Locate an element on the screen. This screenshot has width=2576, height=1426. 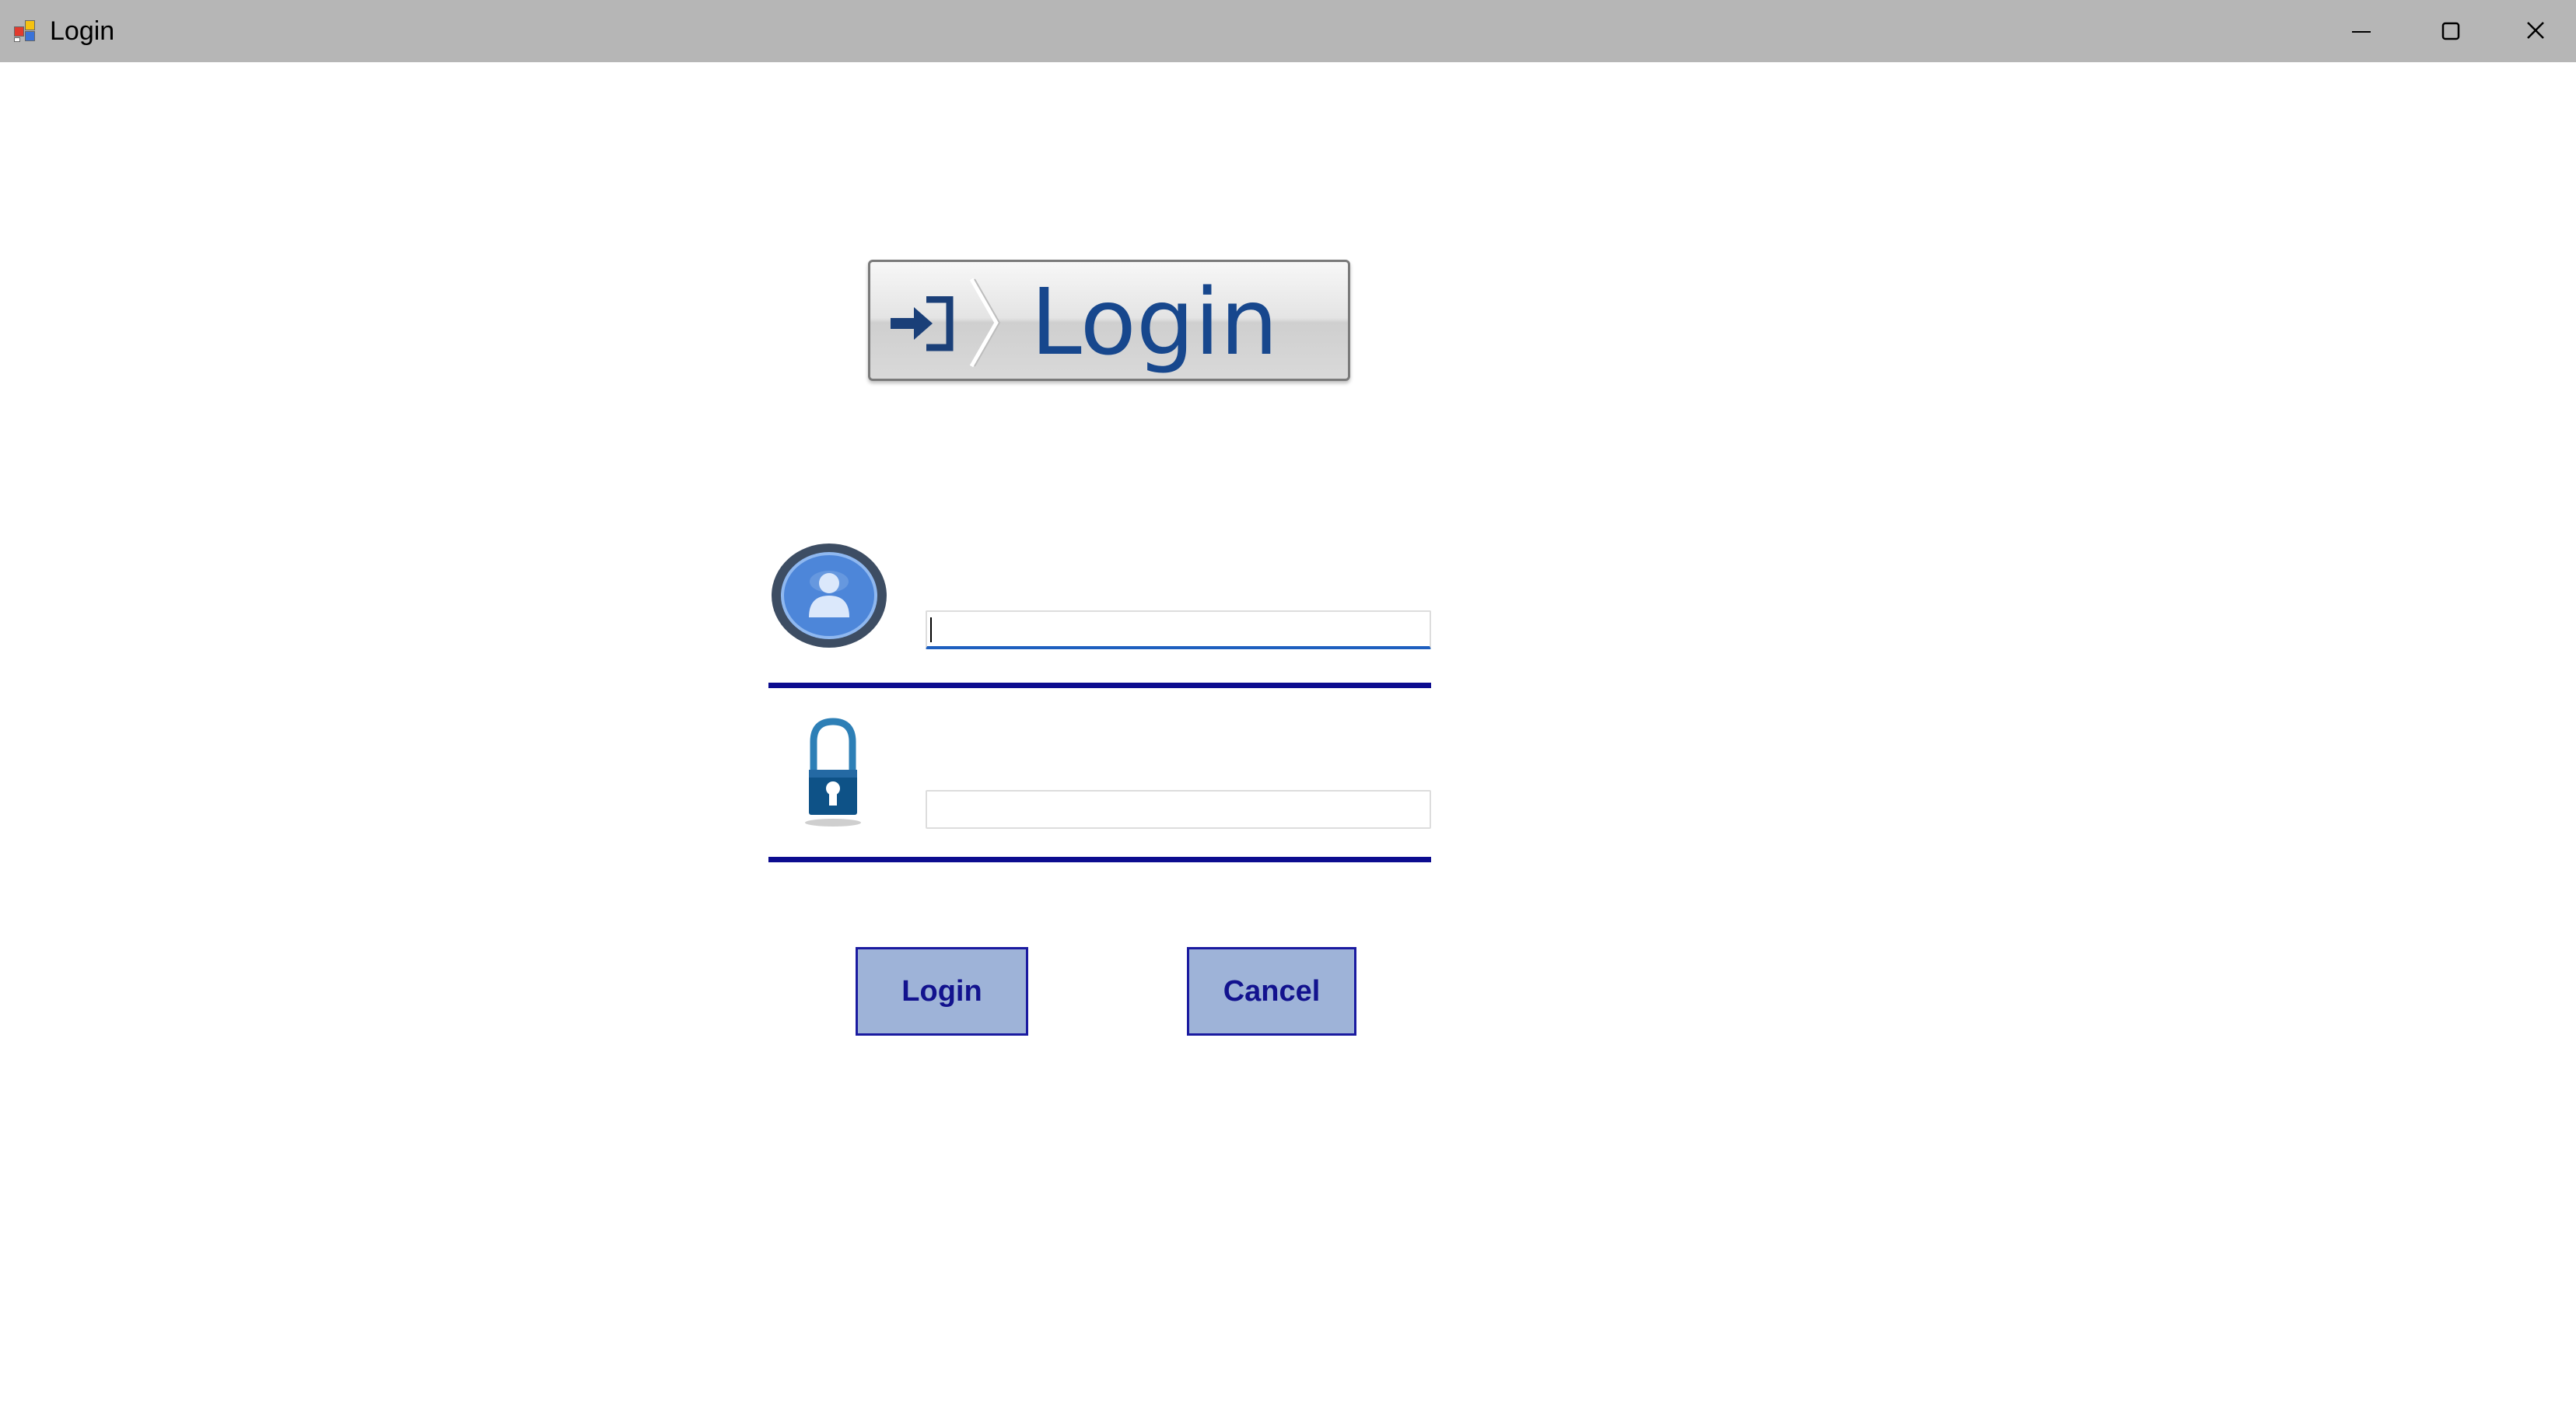
user-avatar-icon is located at coordinates (829, 596).